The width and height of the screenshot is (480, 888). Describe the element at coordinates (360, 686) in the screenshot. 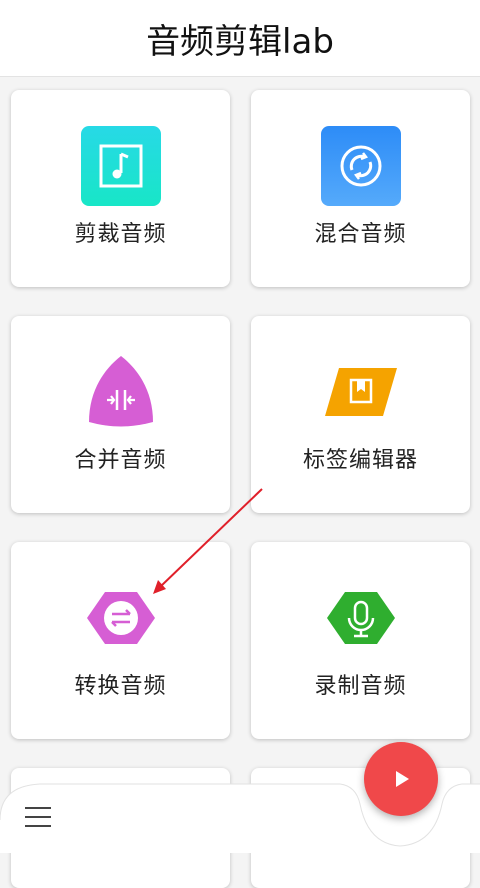

I see `card-label: 录制音频` at that location.